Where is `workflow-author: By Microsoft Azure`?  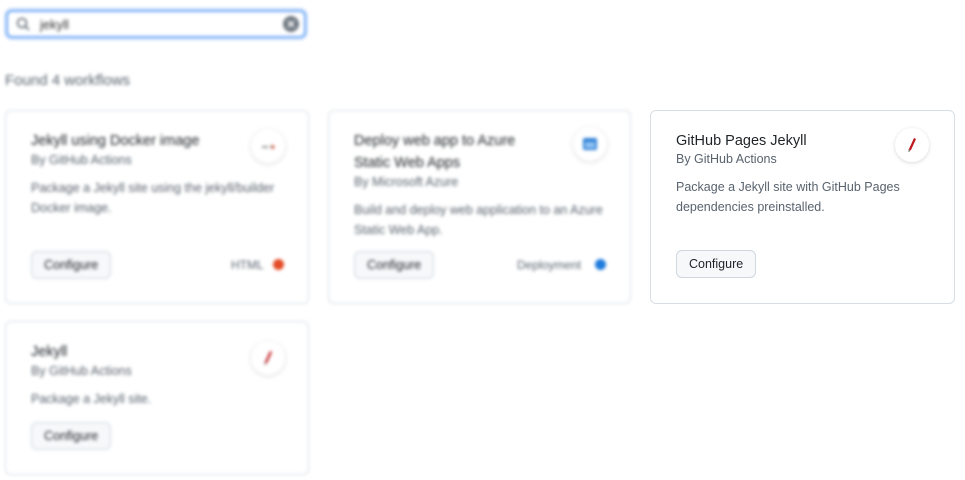
workflow-author: By Microsoft Azure is located at coordinates (406, 182).